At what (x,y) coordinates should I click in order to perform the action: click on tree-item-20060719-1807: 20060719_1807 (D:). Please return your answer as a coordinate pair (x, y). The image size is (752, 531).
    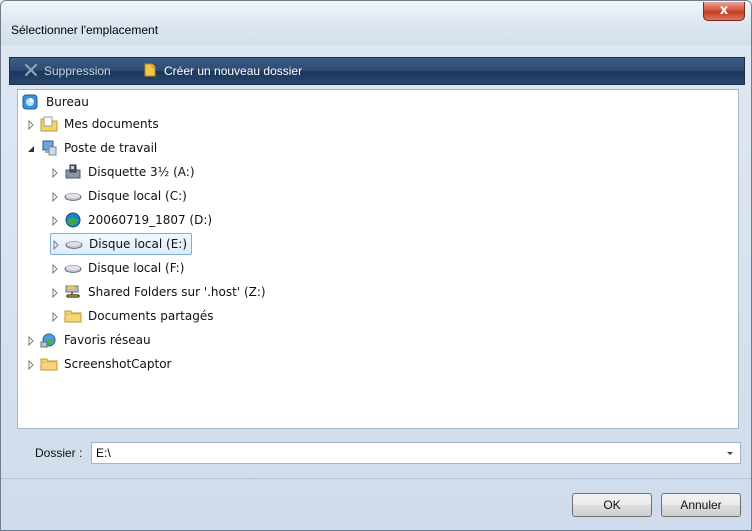
    Looking at the image, I should click on (131, 220).